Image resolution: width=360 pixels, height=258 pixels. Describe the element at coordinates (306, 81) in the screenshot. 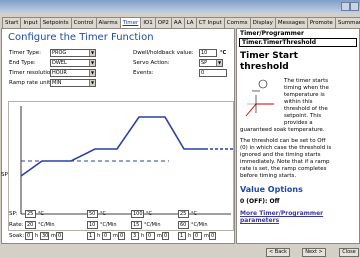

I see `help-text-line: The timer starts` at that location.